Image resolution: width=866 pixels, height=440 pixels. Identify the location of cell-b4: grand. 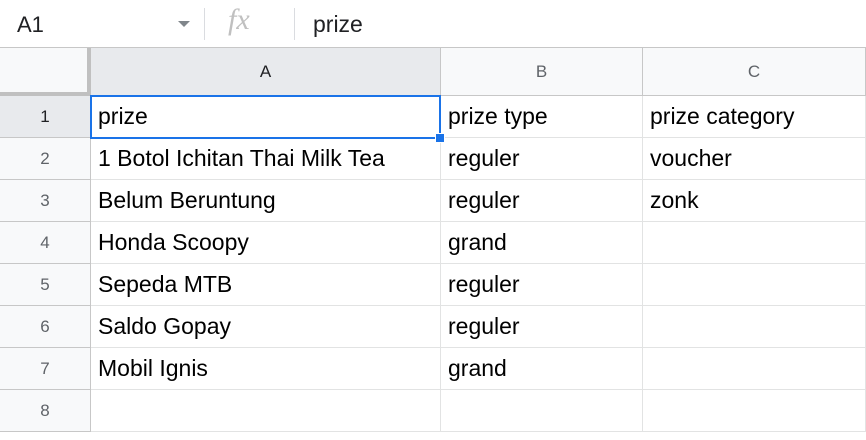
(542, 243).